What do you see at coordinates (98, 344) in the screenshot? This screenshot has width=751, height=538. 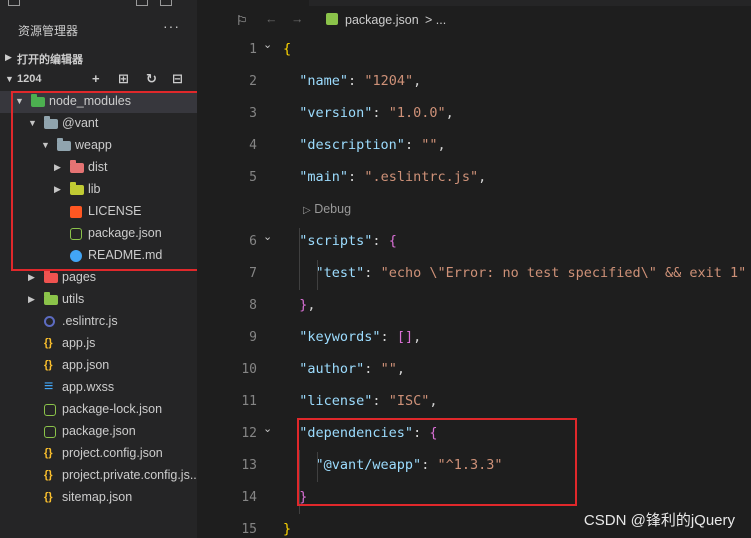 I see `tree-item: {} app.js` at bounding box center [98, 344].